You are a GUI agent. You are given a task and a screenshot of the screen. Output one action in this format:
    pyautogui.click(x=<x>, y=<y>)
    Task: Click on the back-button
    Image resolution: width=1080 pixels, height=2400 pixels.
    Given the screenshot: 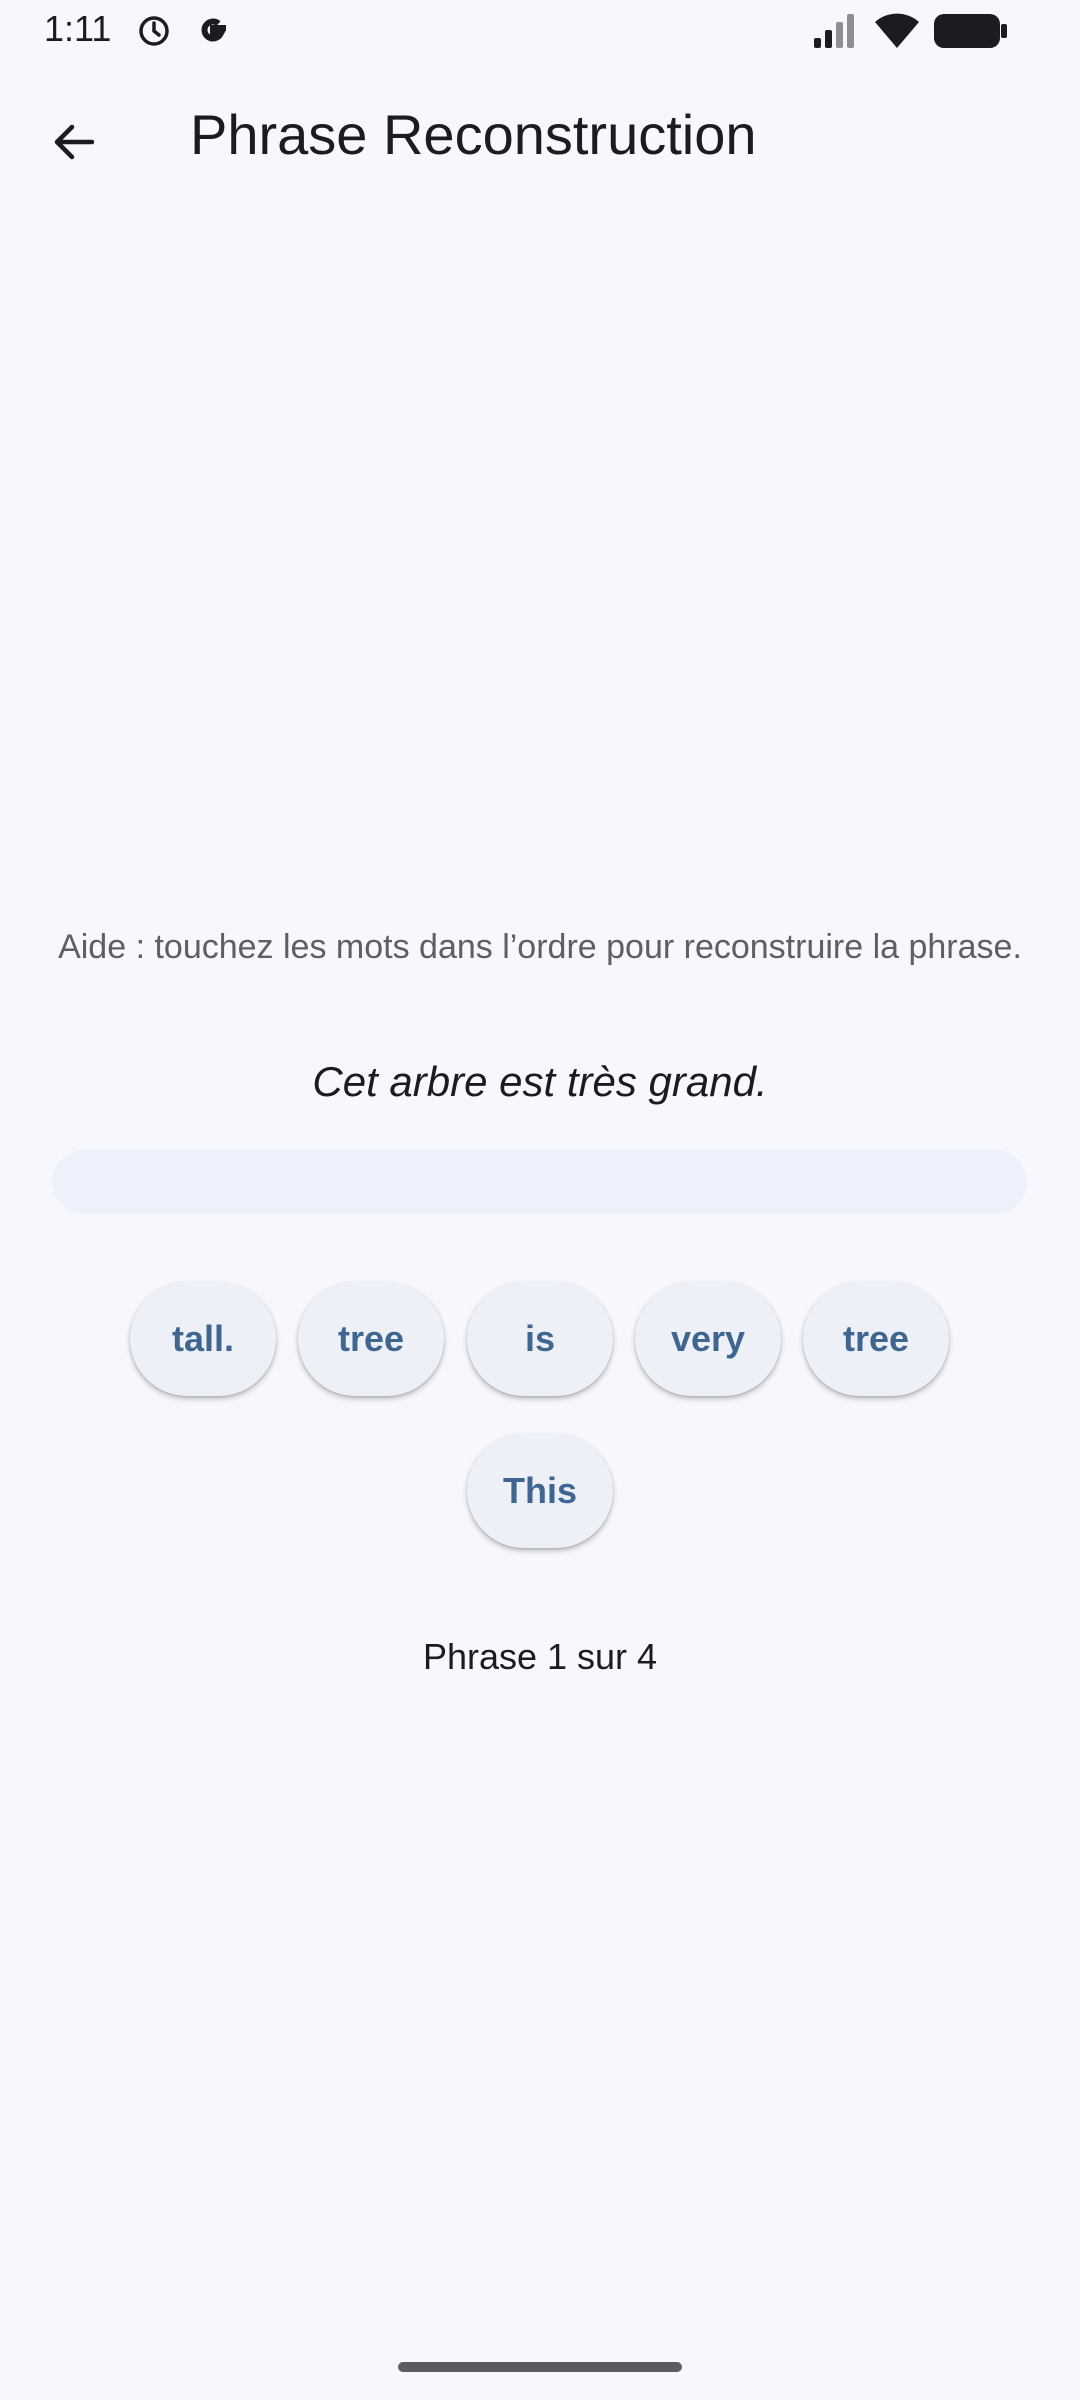 What is the action you would take?
    pyautogui.click(x=74, y=142)
    